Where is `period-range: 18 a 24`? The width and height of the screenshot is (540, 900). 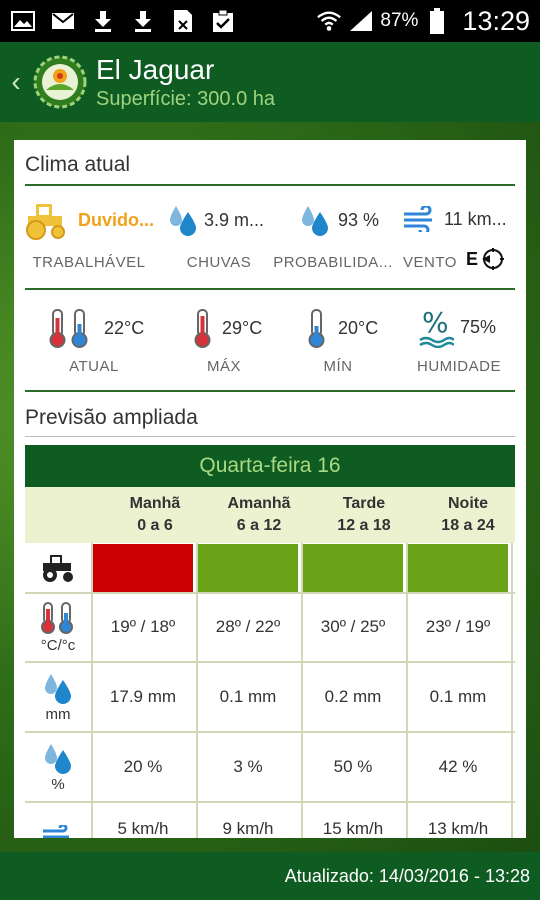
period-range: 18 a 24 is located at coordinates (468, 525).